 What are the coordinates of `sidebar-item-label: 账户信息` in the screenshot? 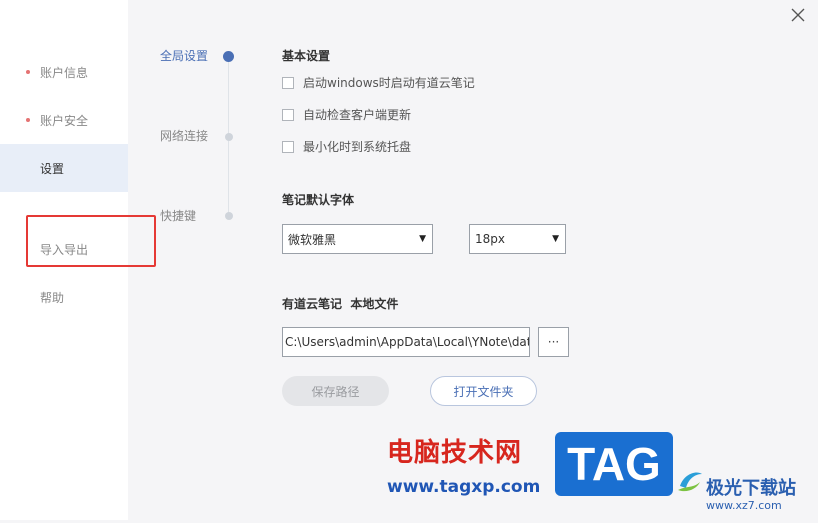 It's located at (64, 72).